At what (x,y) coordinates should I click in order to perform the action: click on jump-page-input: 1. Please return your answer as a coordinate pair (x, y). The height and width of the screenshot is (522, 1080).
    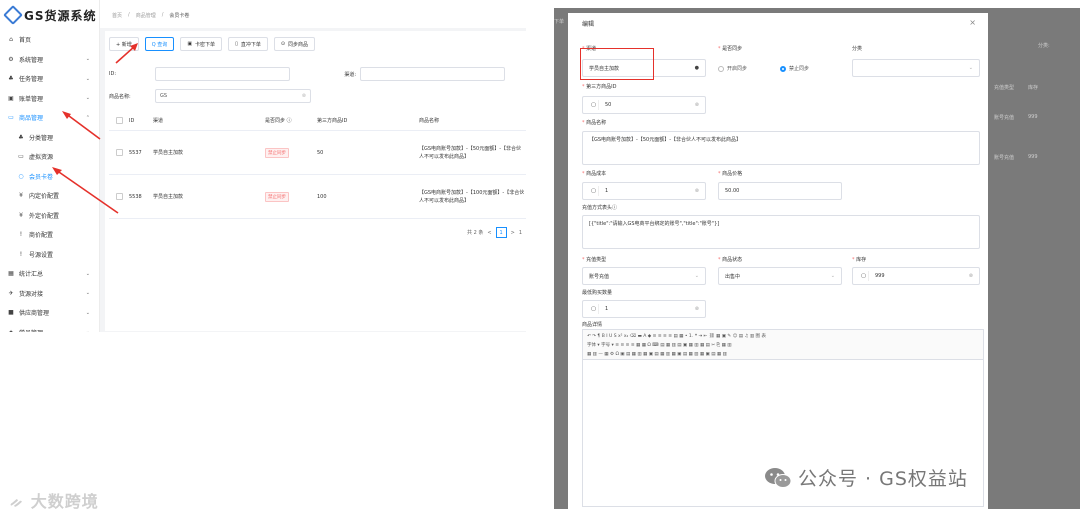
    Looking at the image, I should click on (520, 233).